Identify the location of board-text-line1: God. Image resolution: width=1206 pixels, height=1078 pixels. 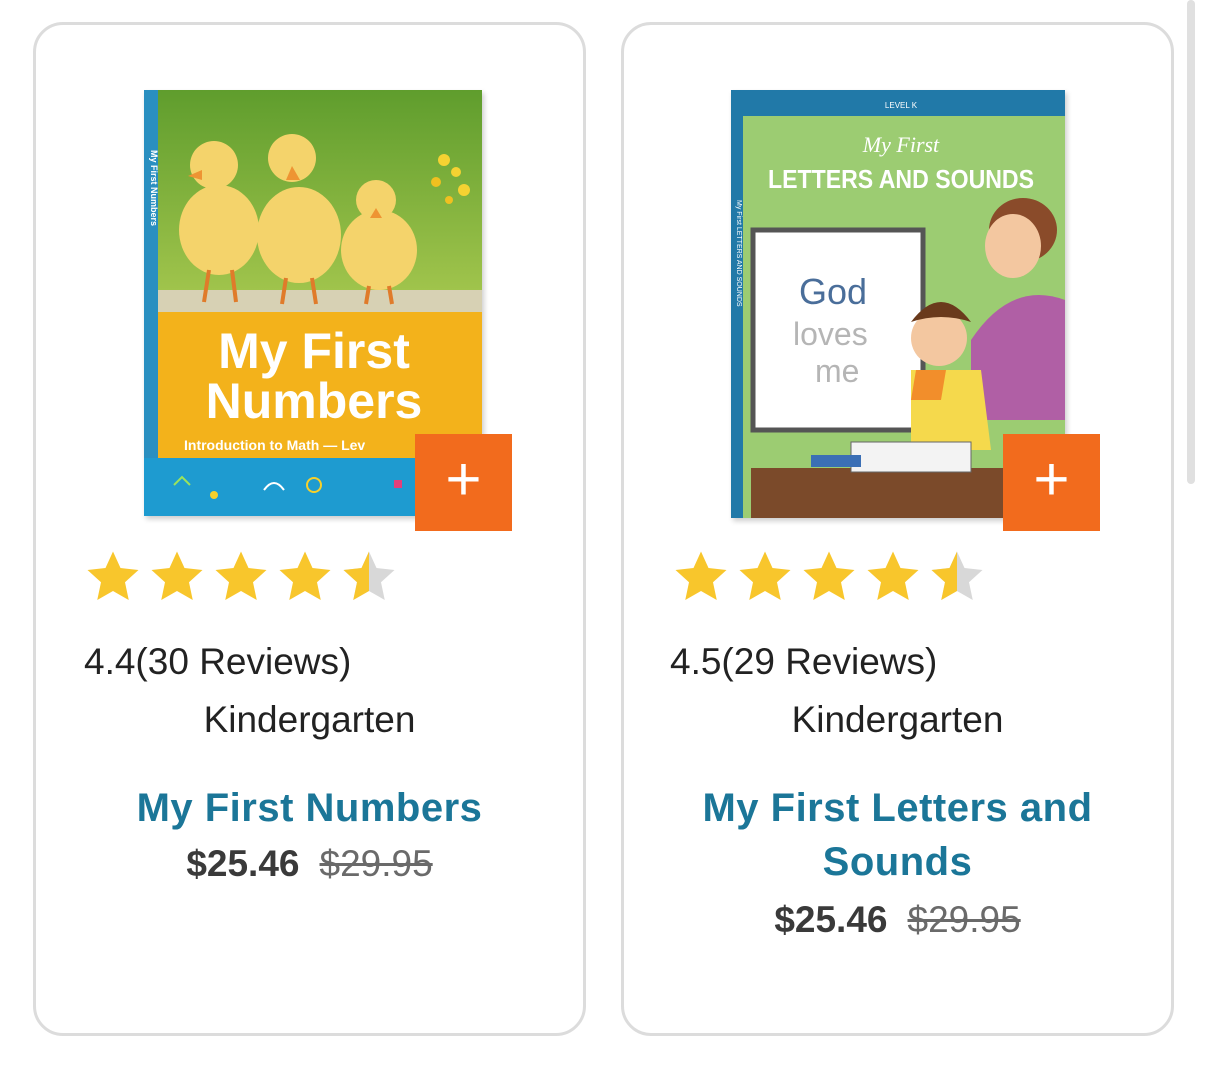
(833, 291).